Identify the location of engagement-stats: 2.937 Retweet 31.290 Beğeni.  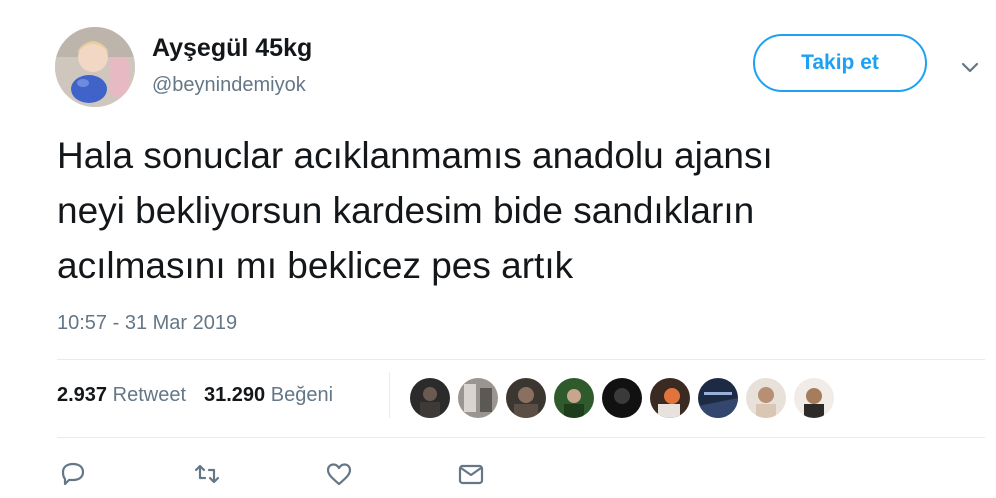
(204, 395).